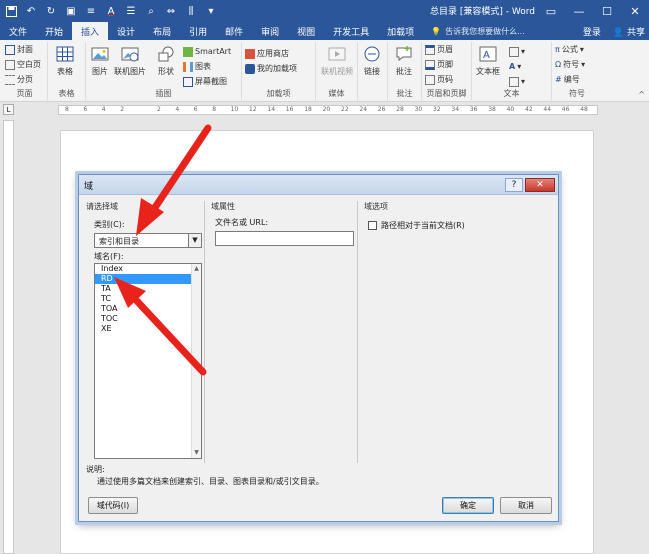 Image resolution: width=649 pixels, height=554 pixels. I want to click on ok-button: 确定, so click(468, 505).